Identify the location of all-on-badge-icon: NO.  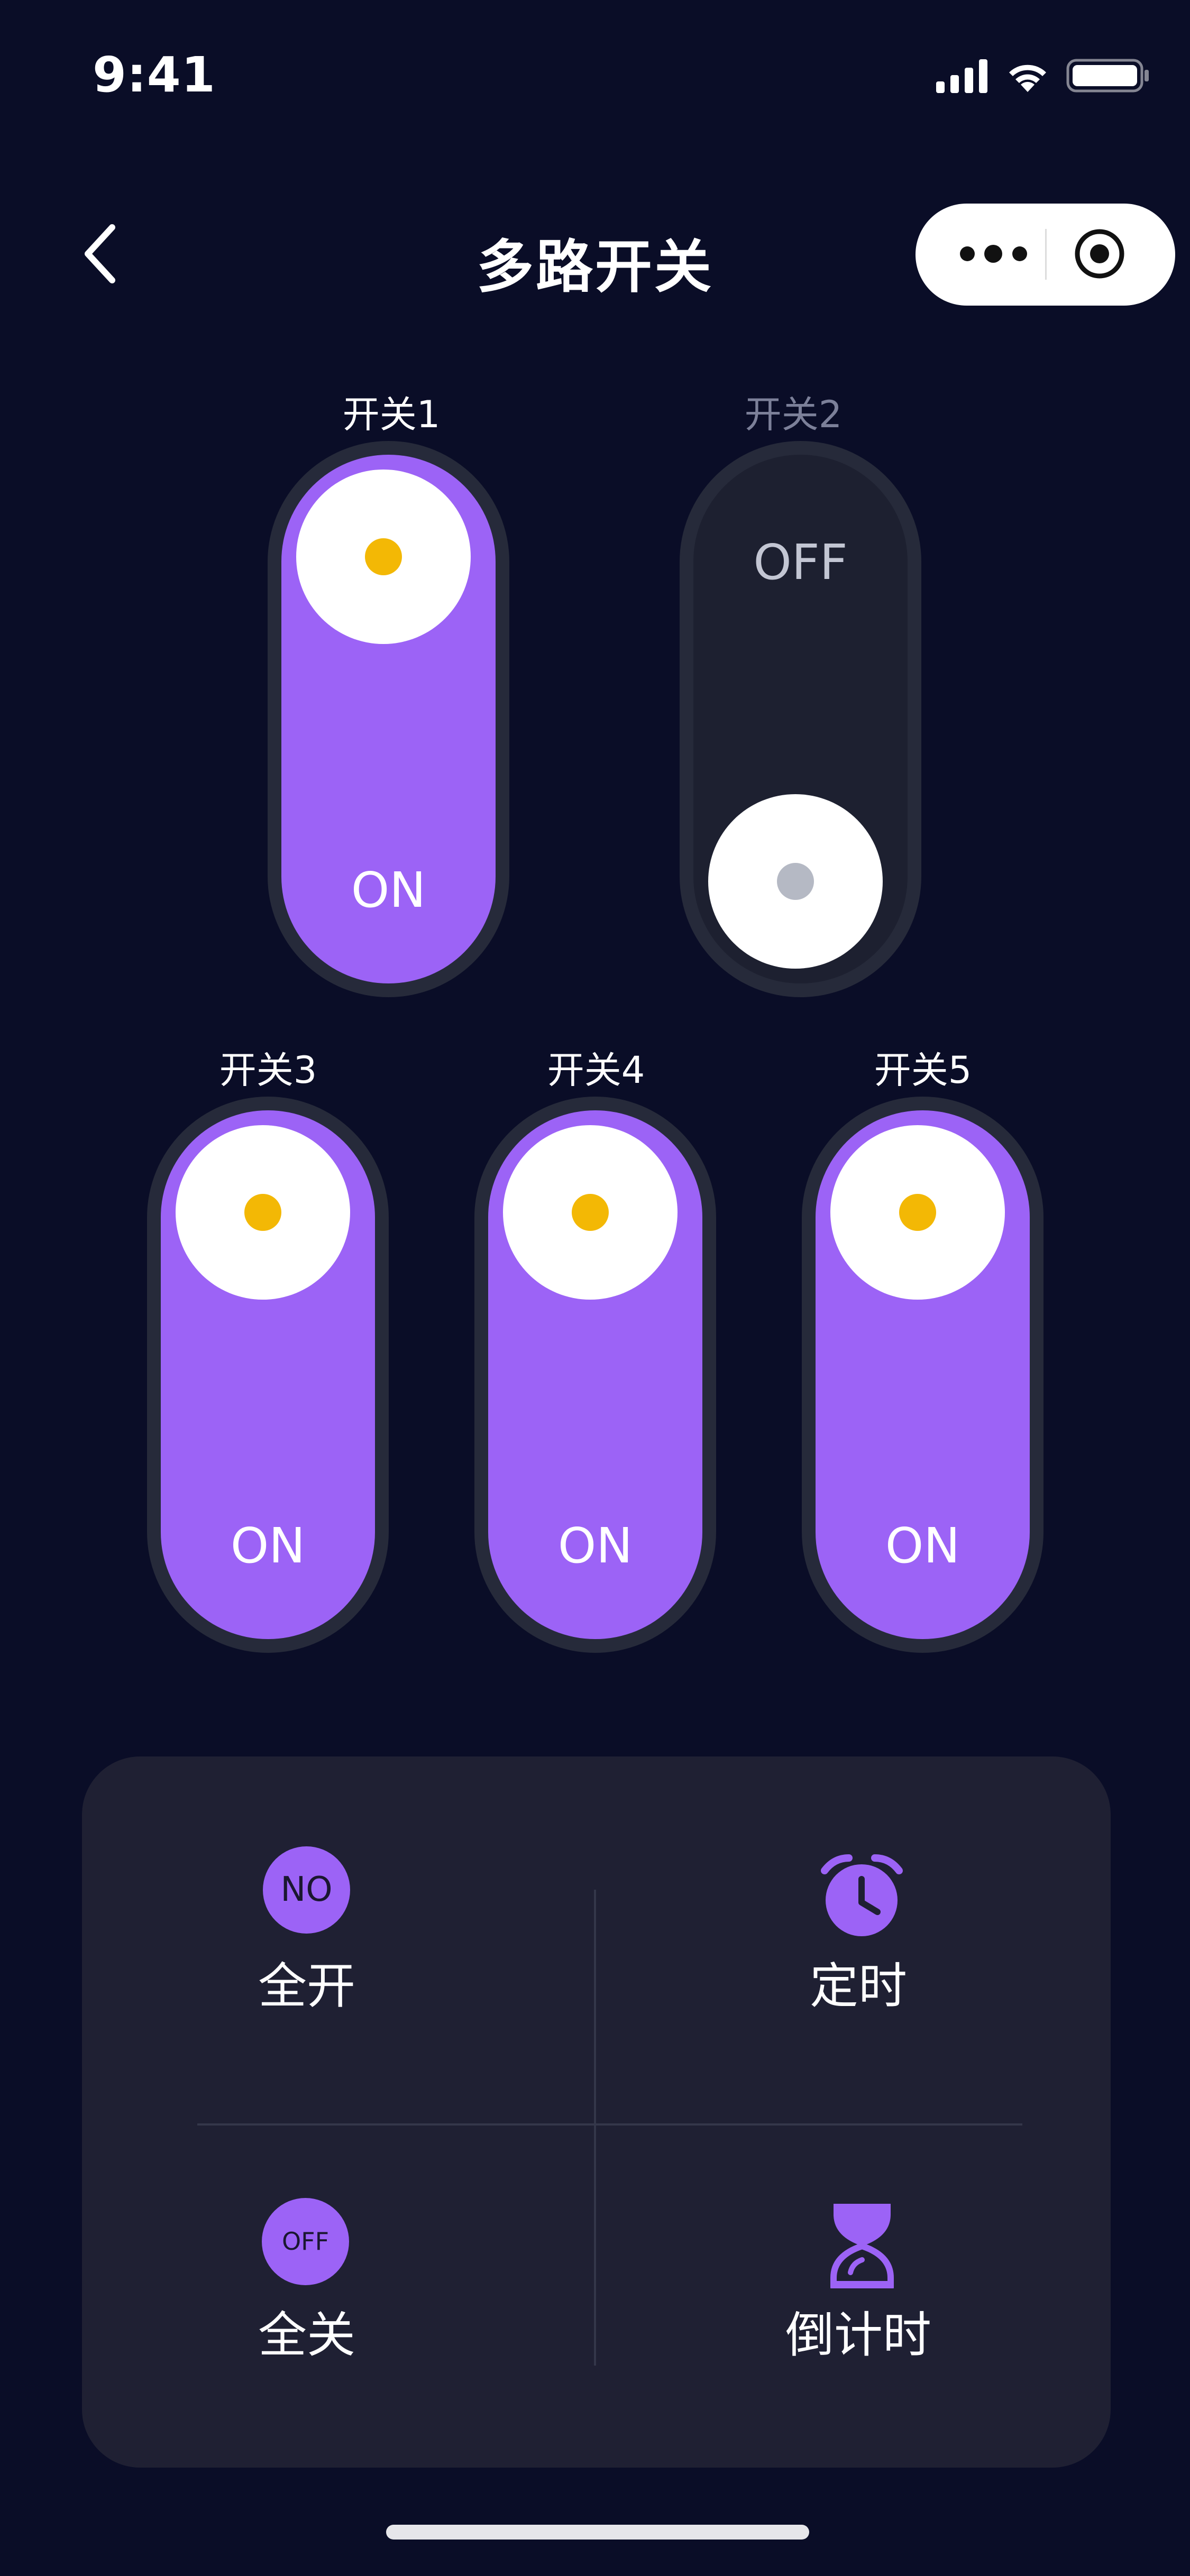
(306, 1890).